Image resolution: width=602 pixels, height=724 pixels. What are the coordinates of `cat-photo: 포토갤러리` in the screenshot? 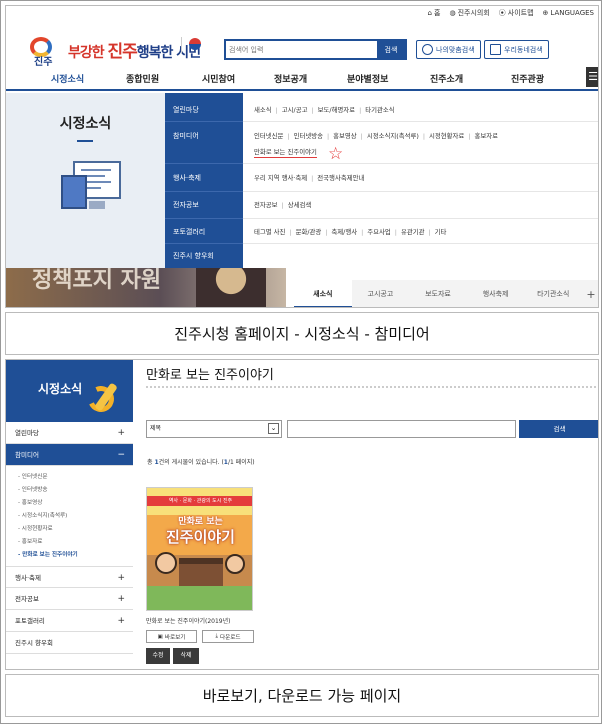 It's located at (189, 232).